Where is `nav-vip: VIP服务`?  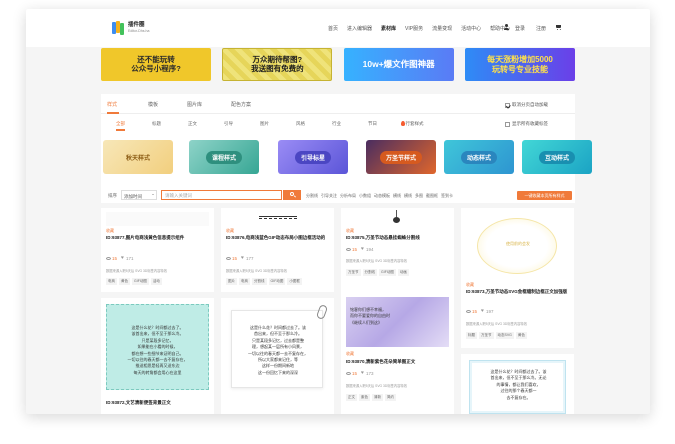 nav-vip: VIP服务 is located at coordinates (414, 28).